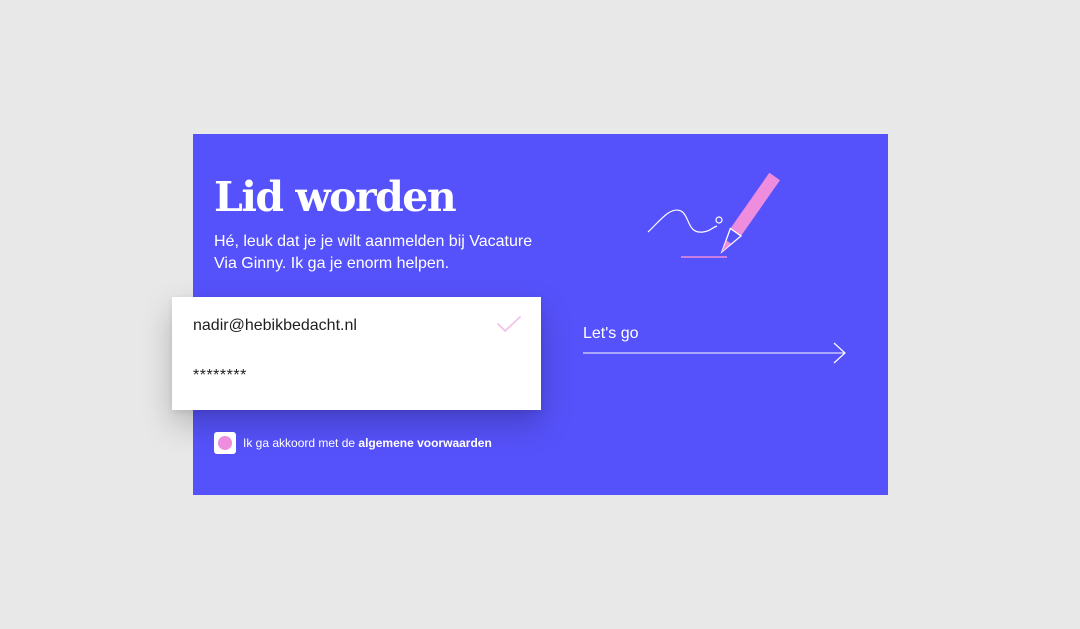 The image size is (1080, 629). What do you see at coordinates (611, 333) in the screenshot?
I see `submit-label: Let's go` at bounding box center [611, 333].